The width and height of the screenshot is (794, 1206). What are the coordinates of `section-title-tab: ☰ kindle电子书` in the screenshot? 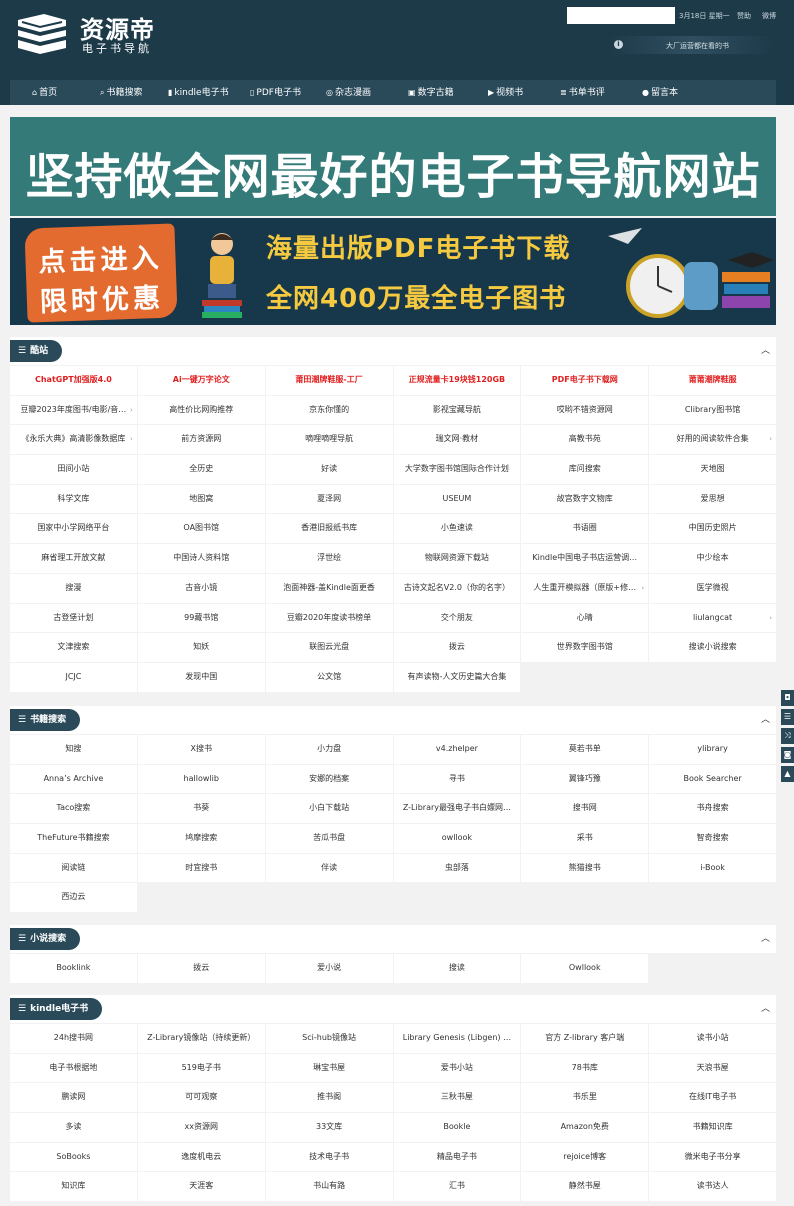 It's located at (56, 1009).